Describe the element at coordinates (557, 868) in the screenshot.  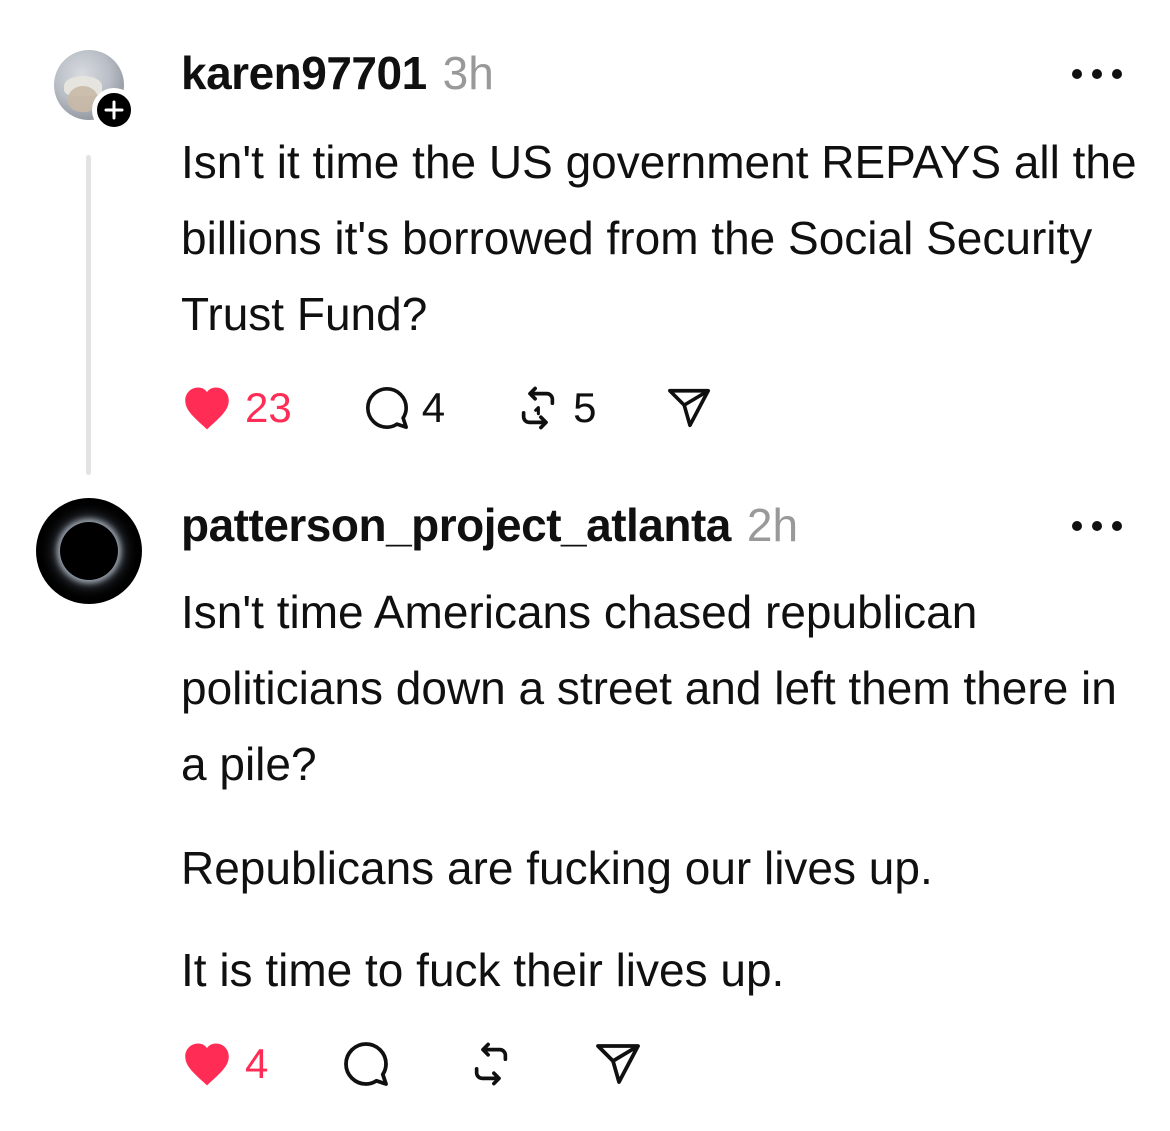
I see `post-text-paragraph: Republicans are fucking our lives up.` at that location.